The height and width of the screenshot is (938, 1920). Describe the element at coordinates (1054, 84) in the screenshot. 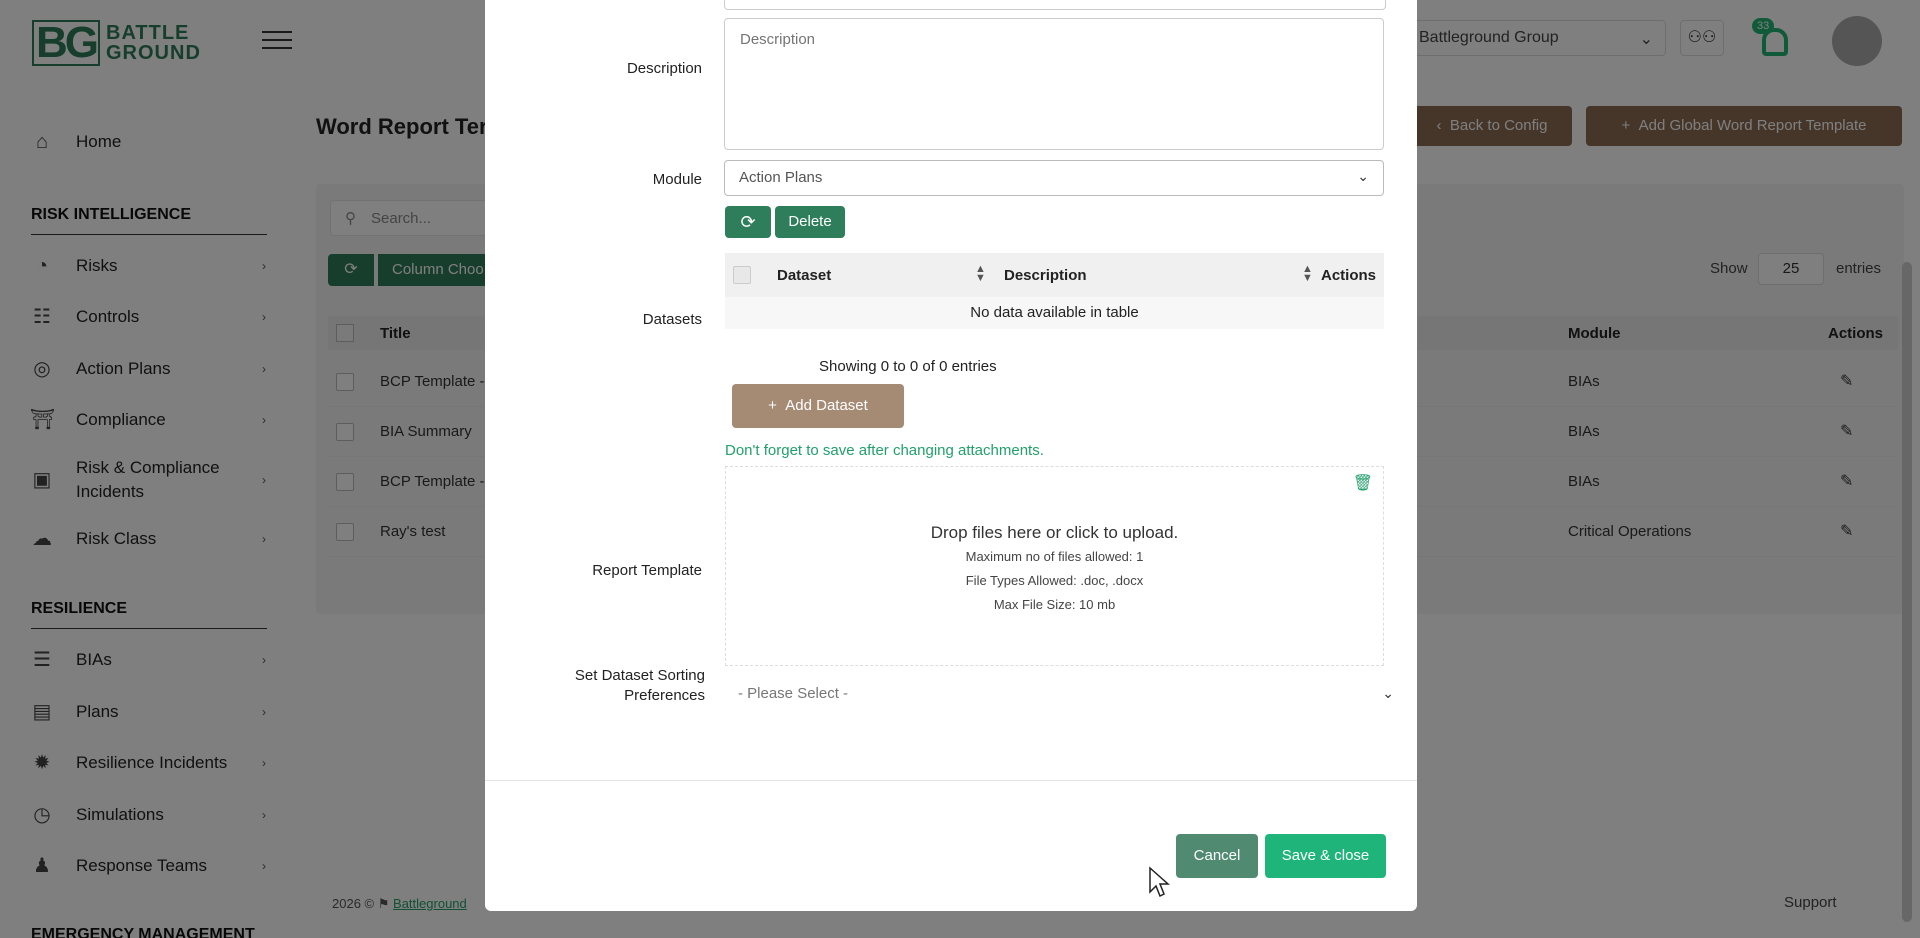

I see `description-textarea` at that location.